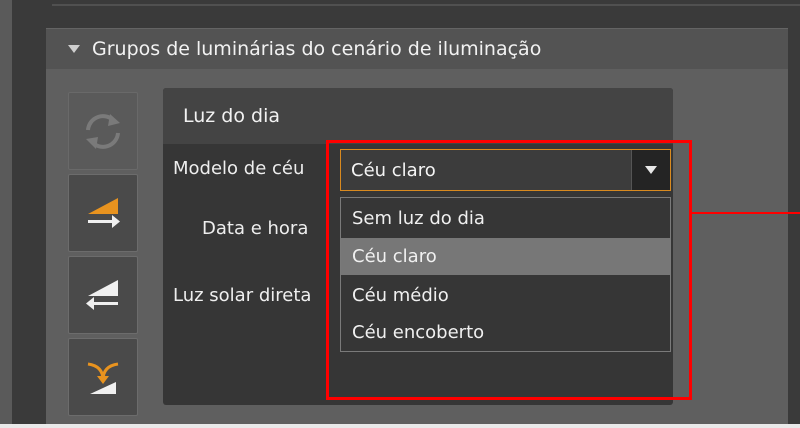 The image size is (800, 428). What do you see at coordinates (6, 214) in the screenshot?
I see `left-edge` at bounding box center [6, 214].